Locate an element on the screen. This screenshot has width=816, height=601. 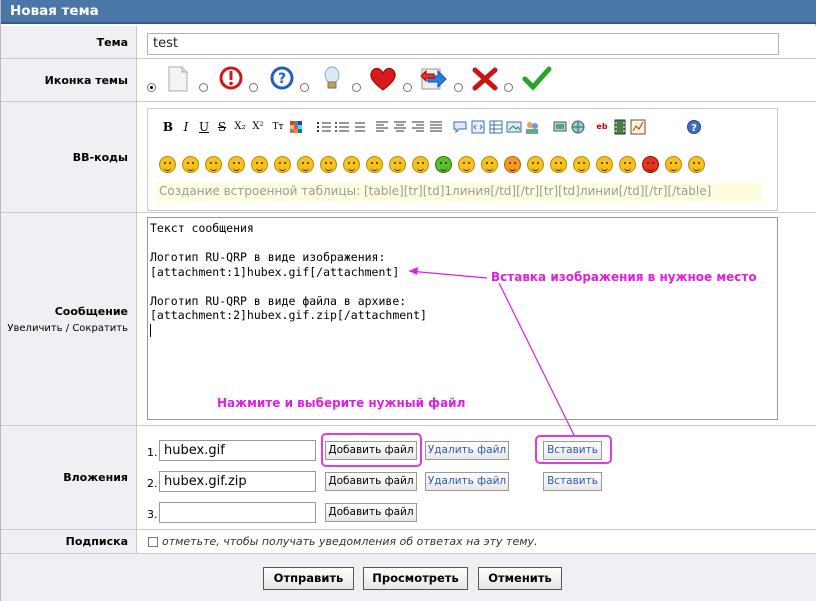
annotation-arrows is located at coordinates (491, 351).